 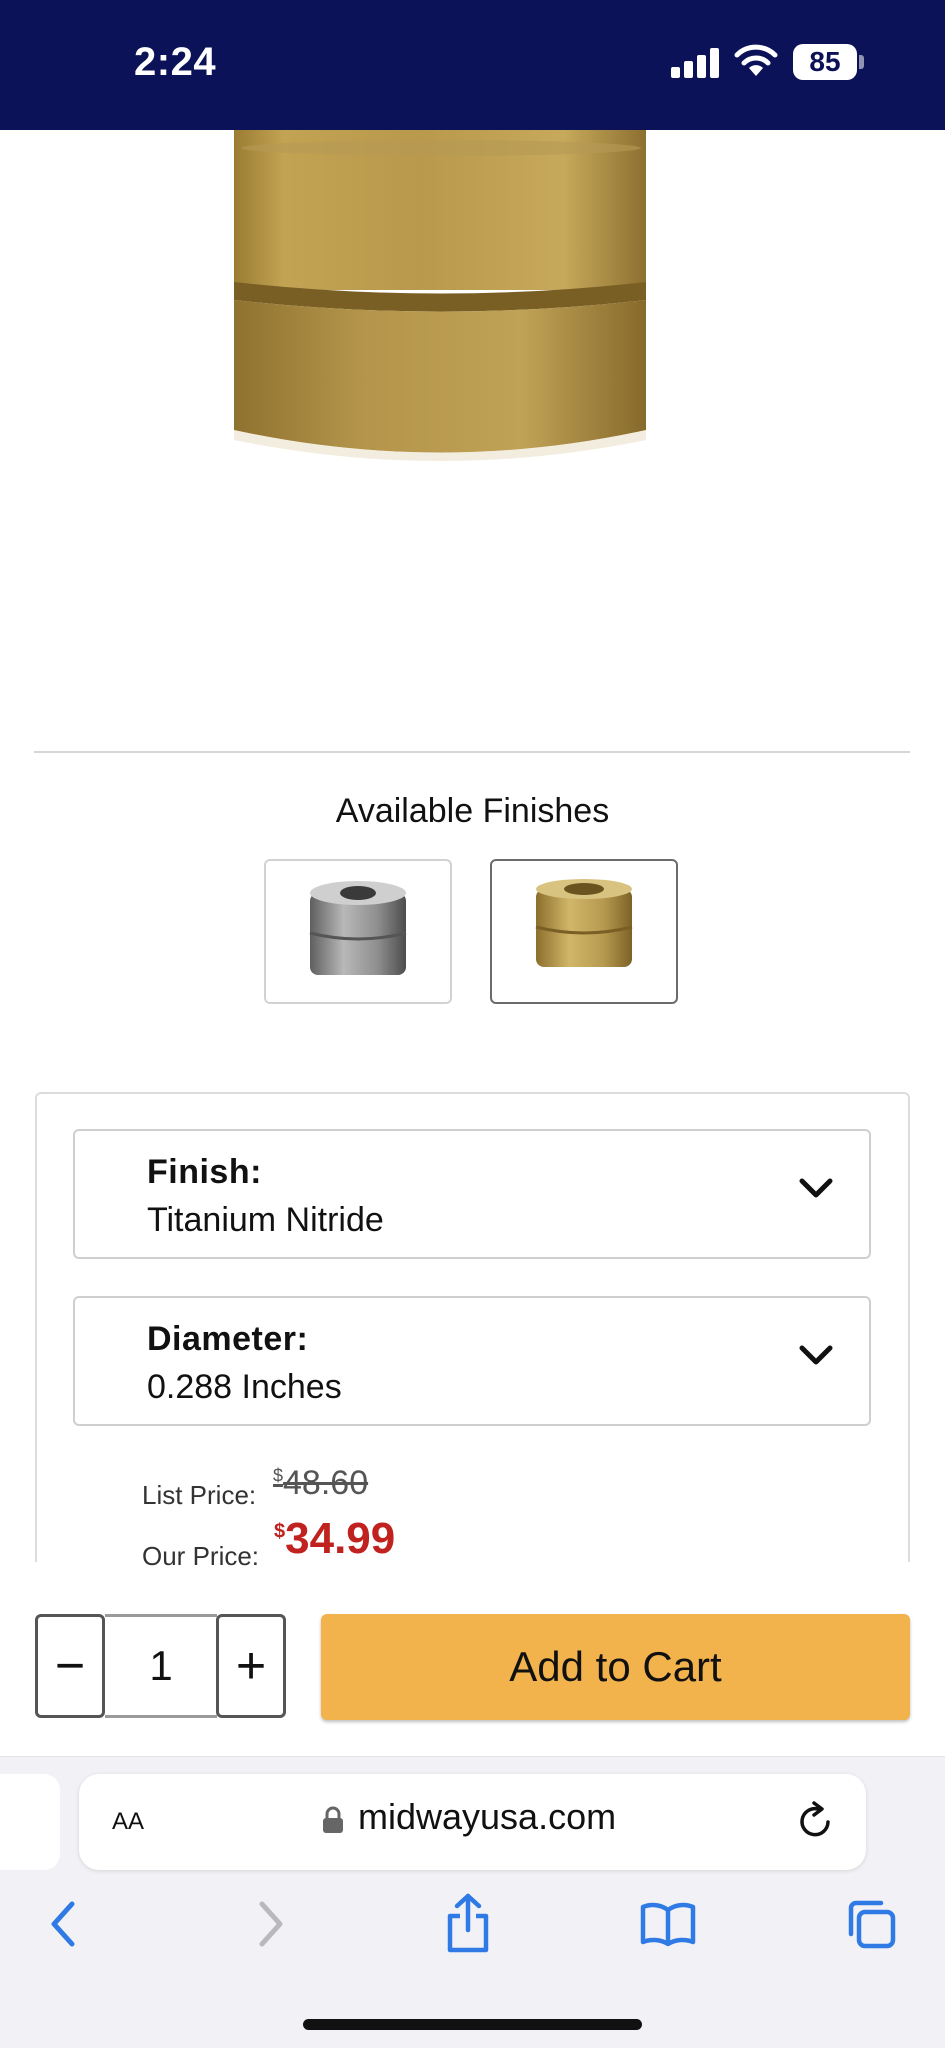 What do you see at coordinates (199, 1495) in the screenshot?
I see `list-price-label: List Price:` at bounding box center [199, 1495].